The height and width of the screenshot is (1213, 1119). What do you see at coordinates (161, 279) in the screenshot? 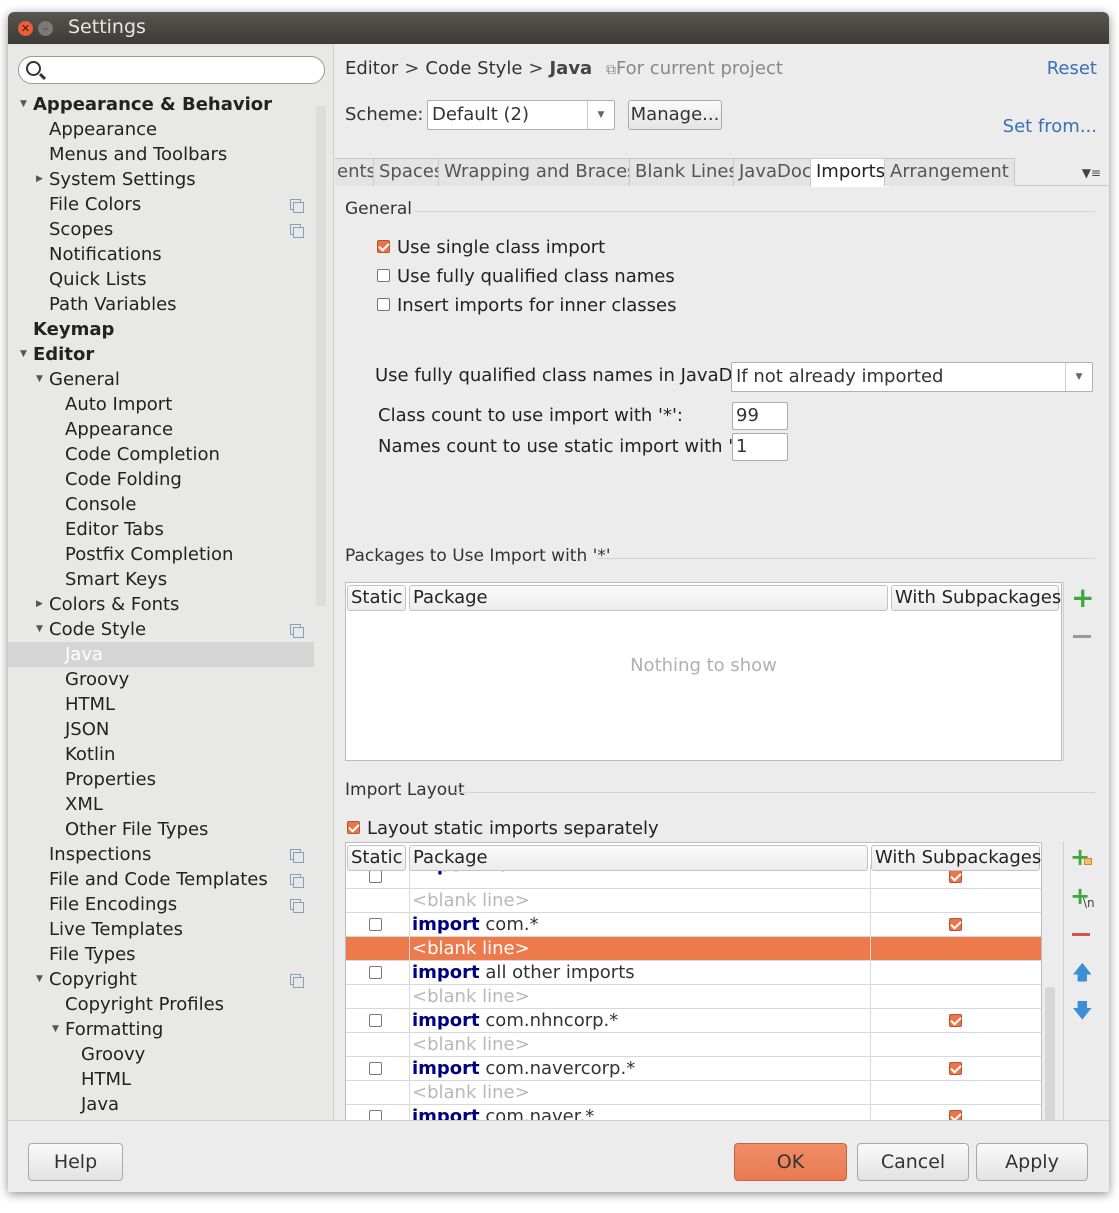
I see `tree-item: Quick Lists` at bounding box center [161, 279].